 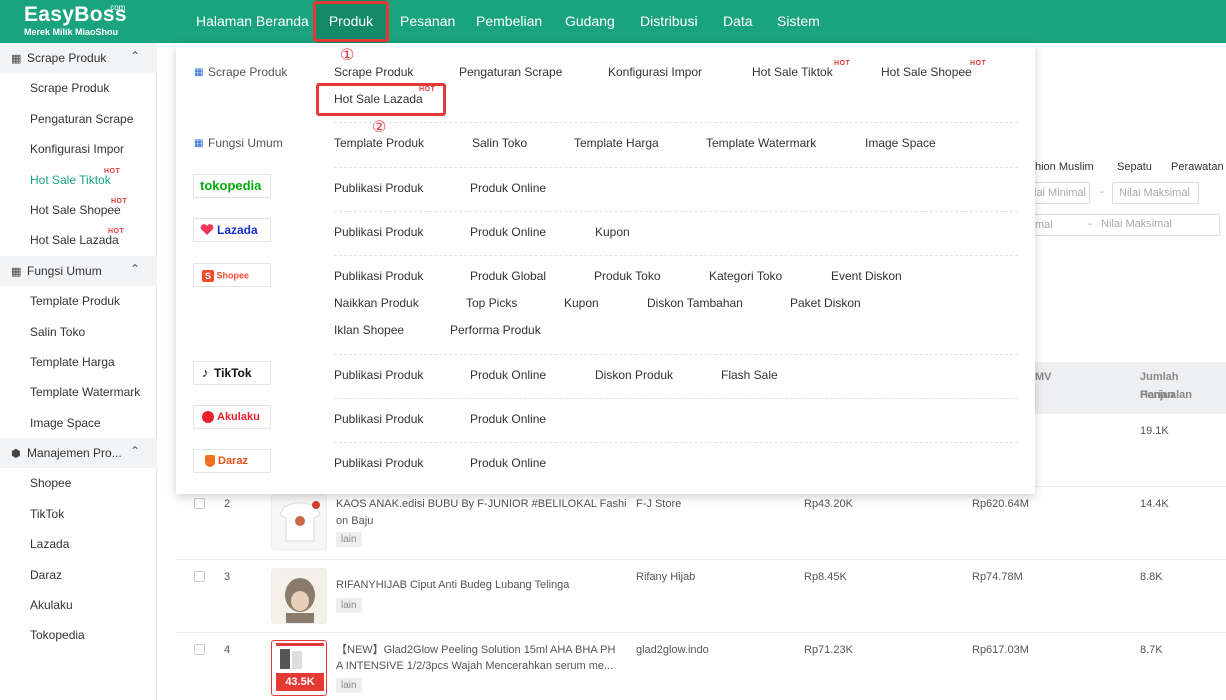 What do you see at coordinates (75, 210) in the screenshot?
I see `sidebar-item-hot-sale-shopee: Hot Sale Shopee` at bounding box center [75, 210].